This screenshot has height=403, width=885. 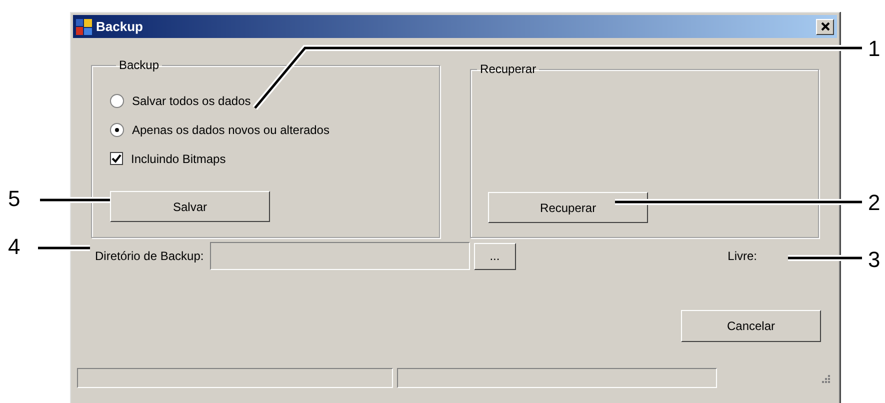 I want to click on callout-number: 5, so click(x=14, y=199).